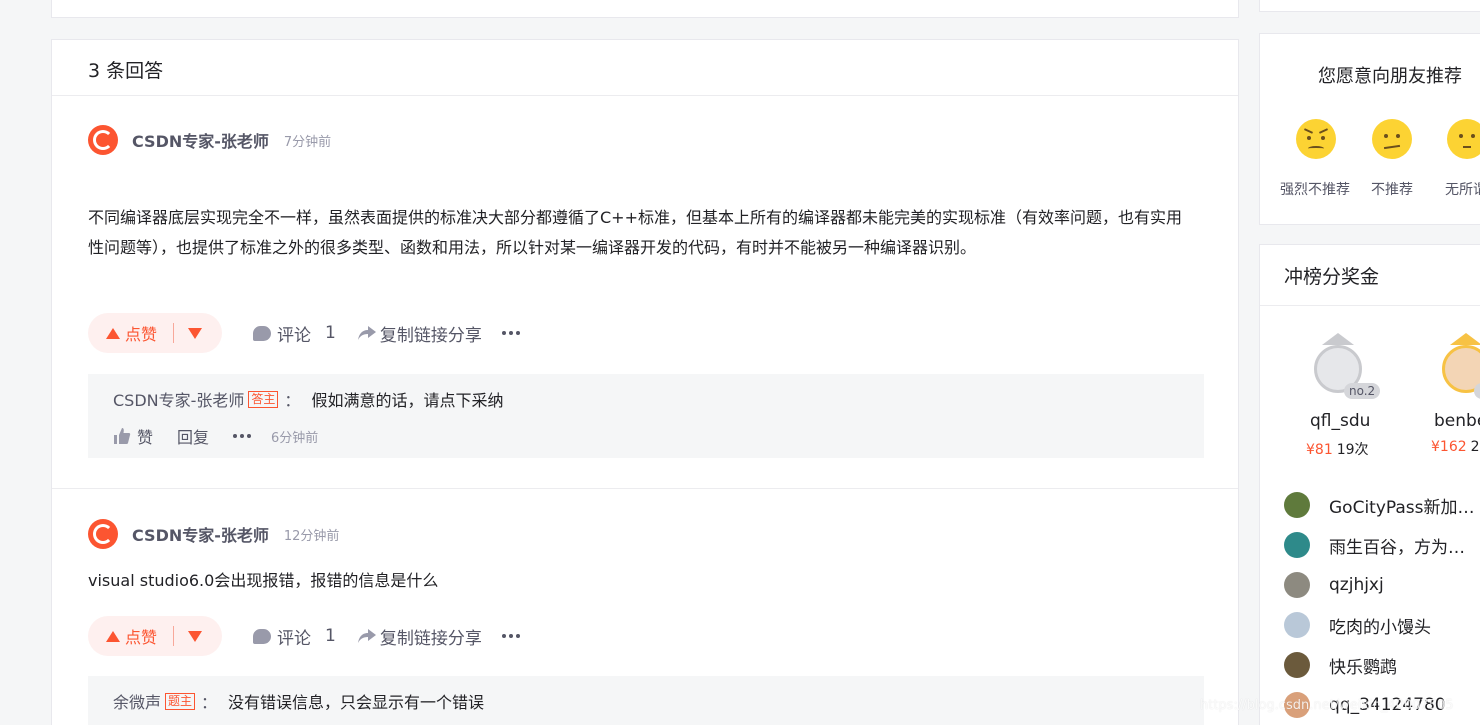  What do you see at coordinates (1370, 275) in the screenshot?
I see `ranking-title: 冲榜分奖金` at bounding box center [1370, 275].